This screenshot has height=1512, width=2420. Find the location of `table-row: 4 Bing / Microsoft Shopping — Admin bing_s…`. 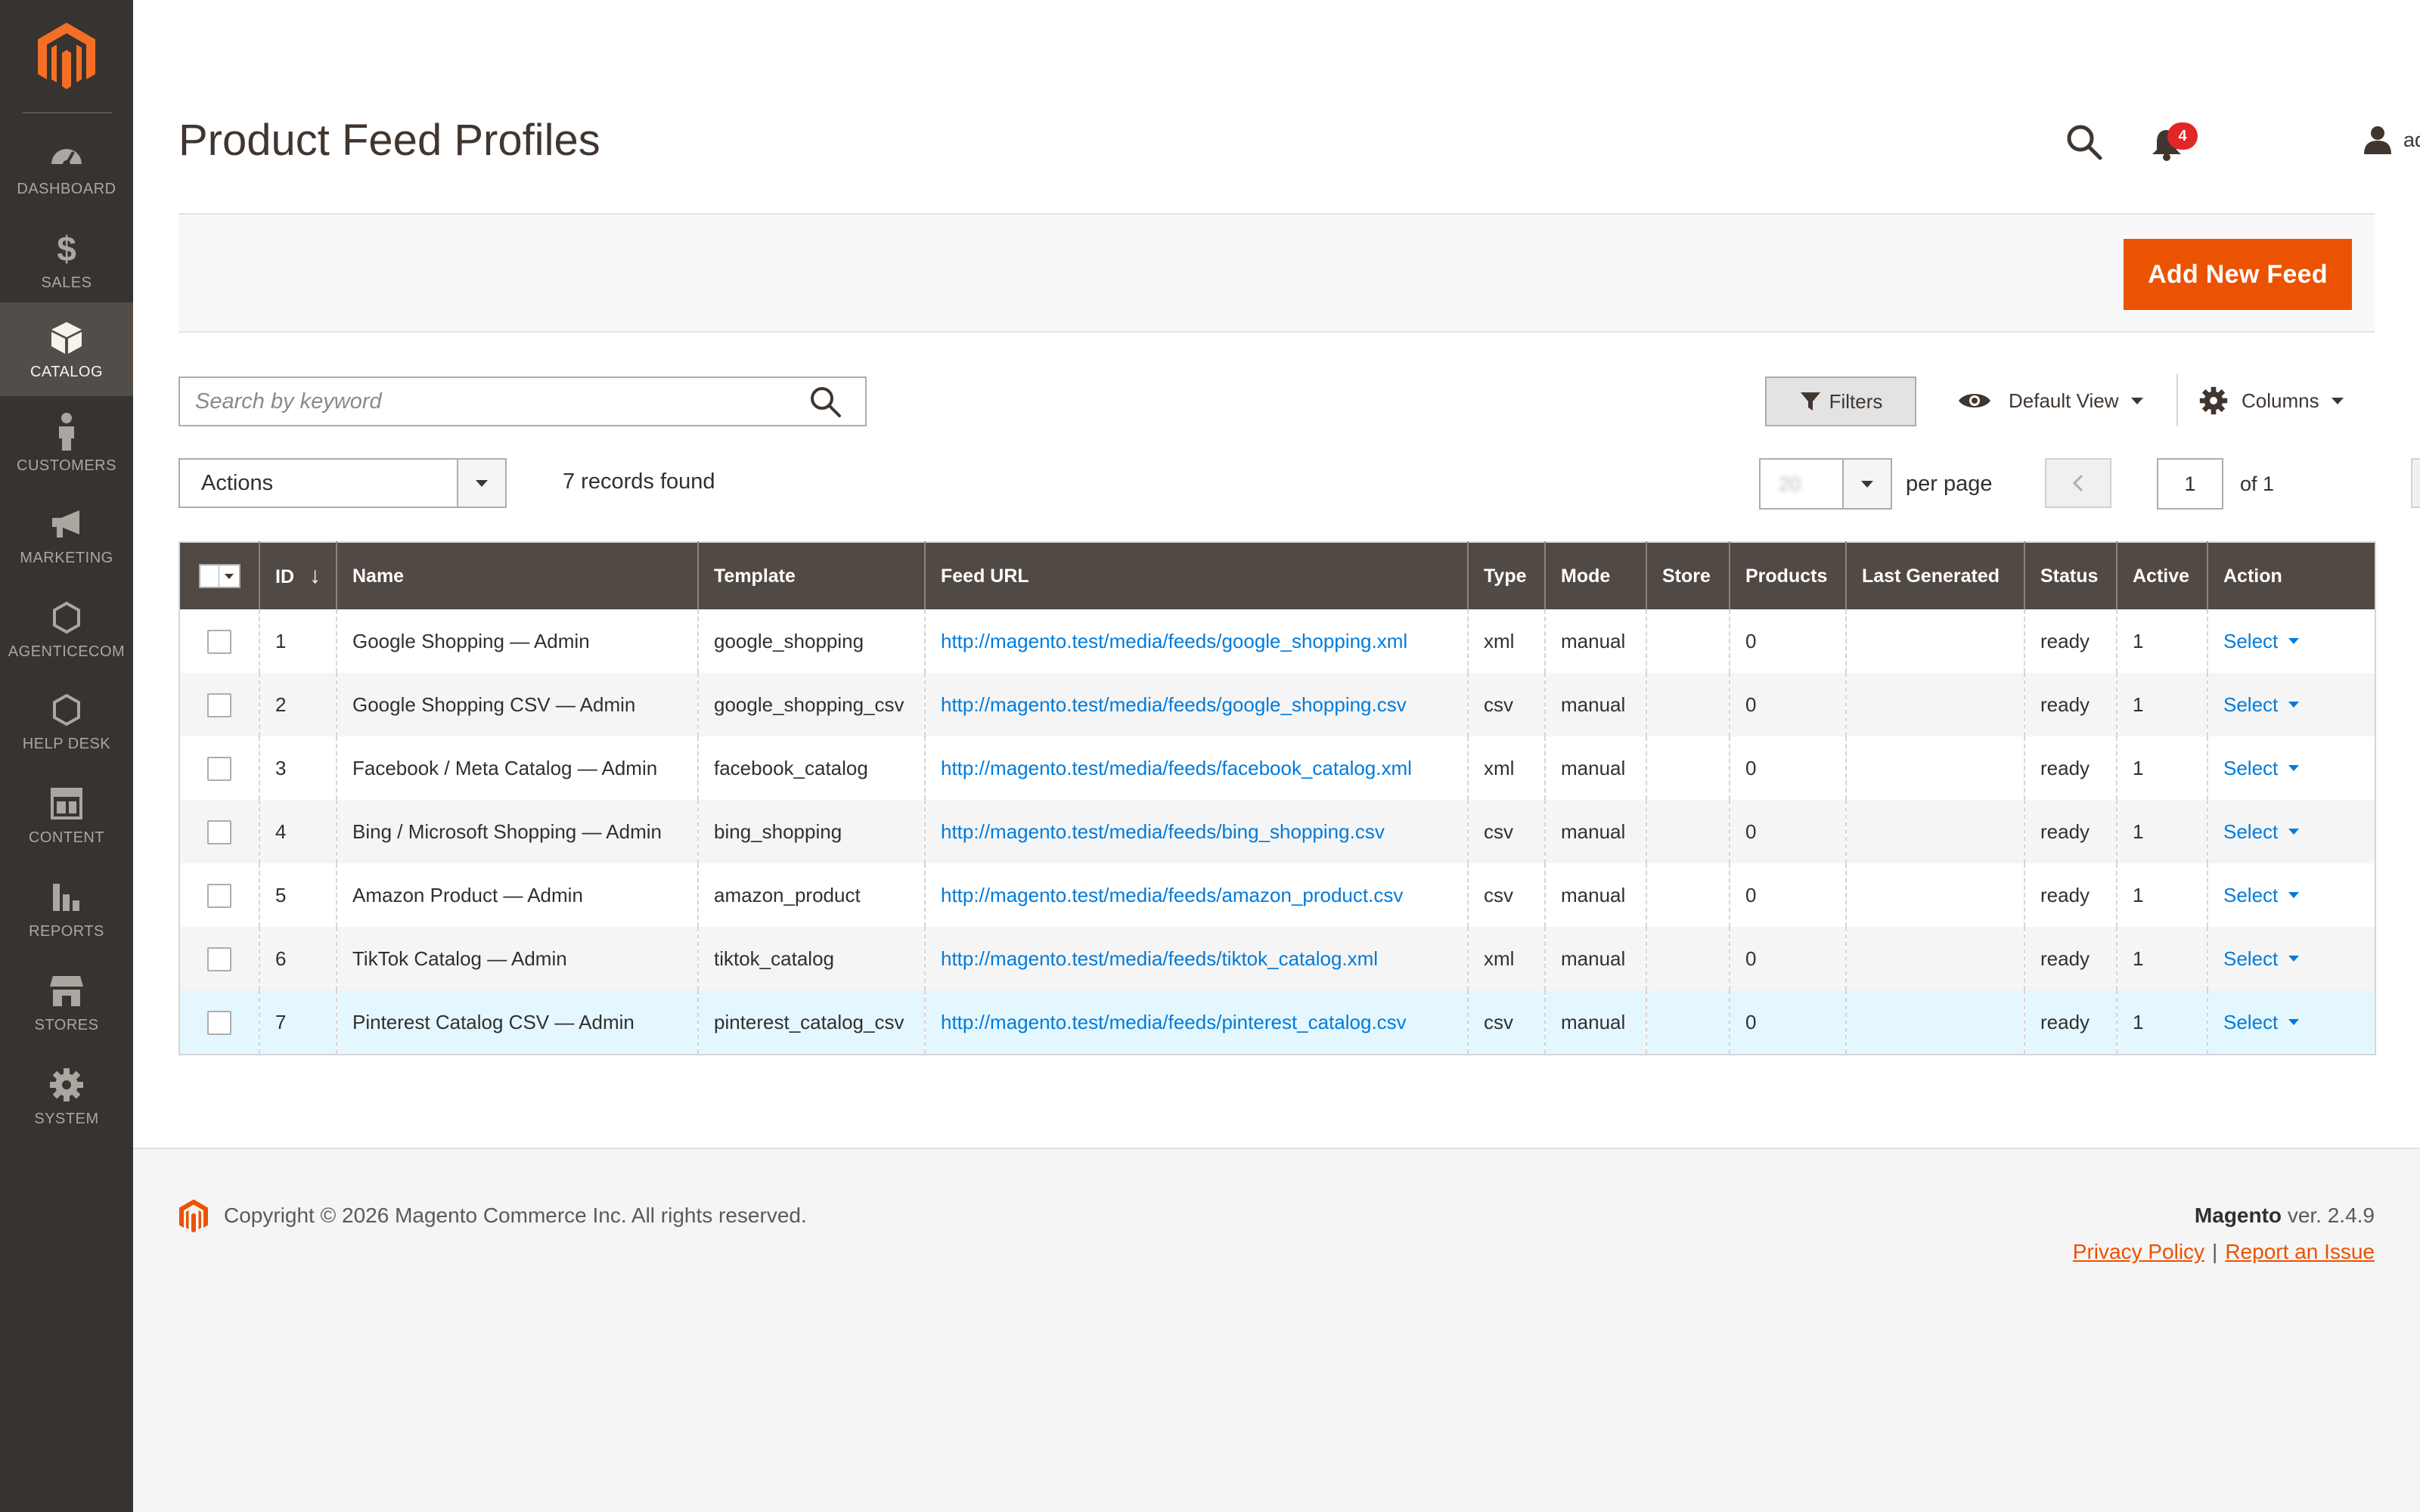

table-row: 4 Bing / Microsoft Shopping — Admin bing_s… is located at coordinates (1277, 832).